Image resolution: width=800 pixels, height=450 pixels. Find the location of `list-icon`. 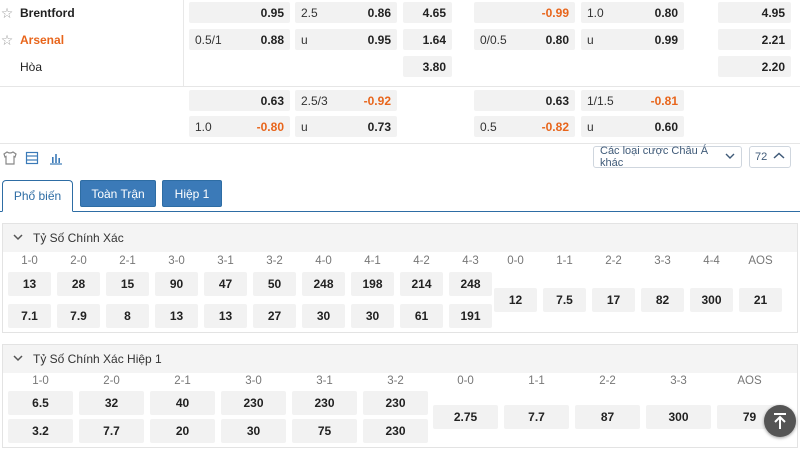

list-icon is located at coordinates (32, 158).